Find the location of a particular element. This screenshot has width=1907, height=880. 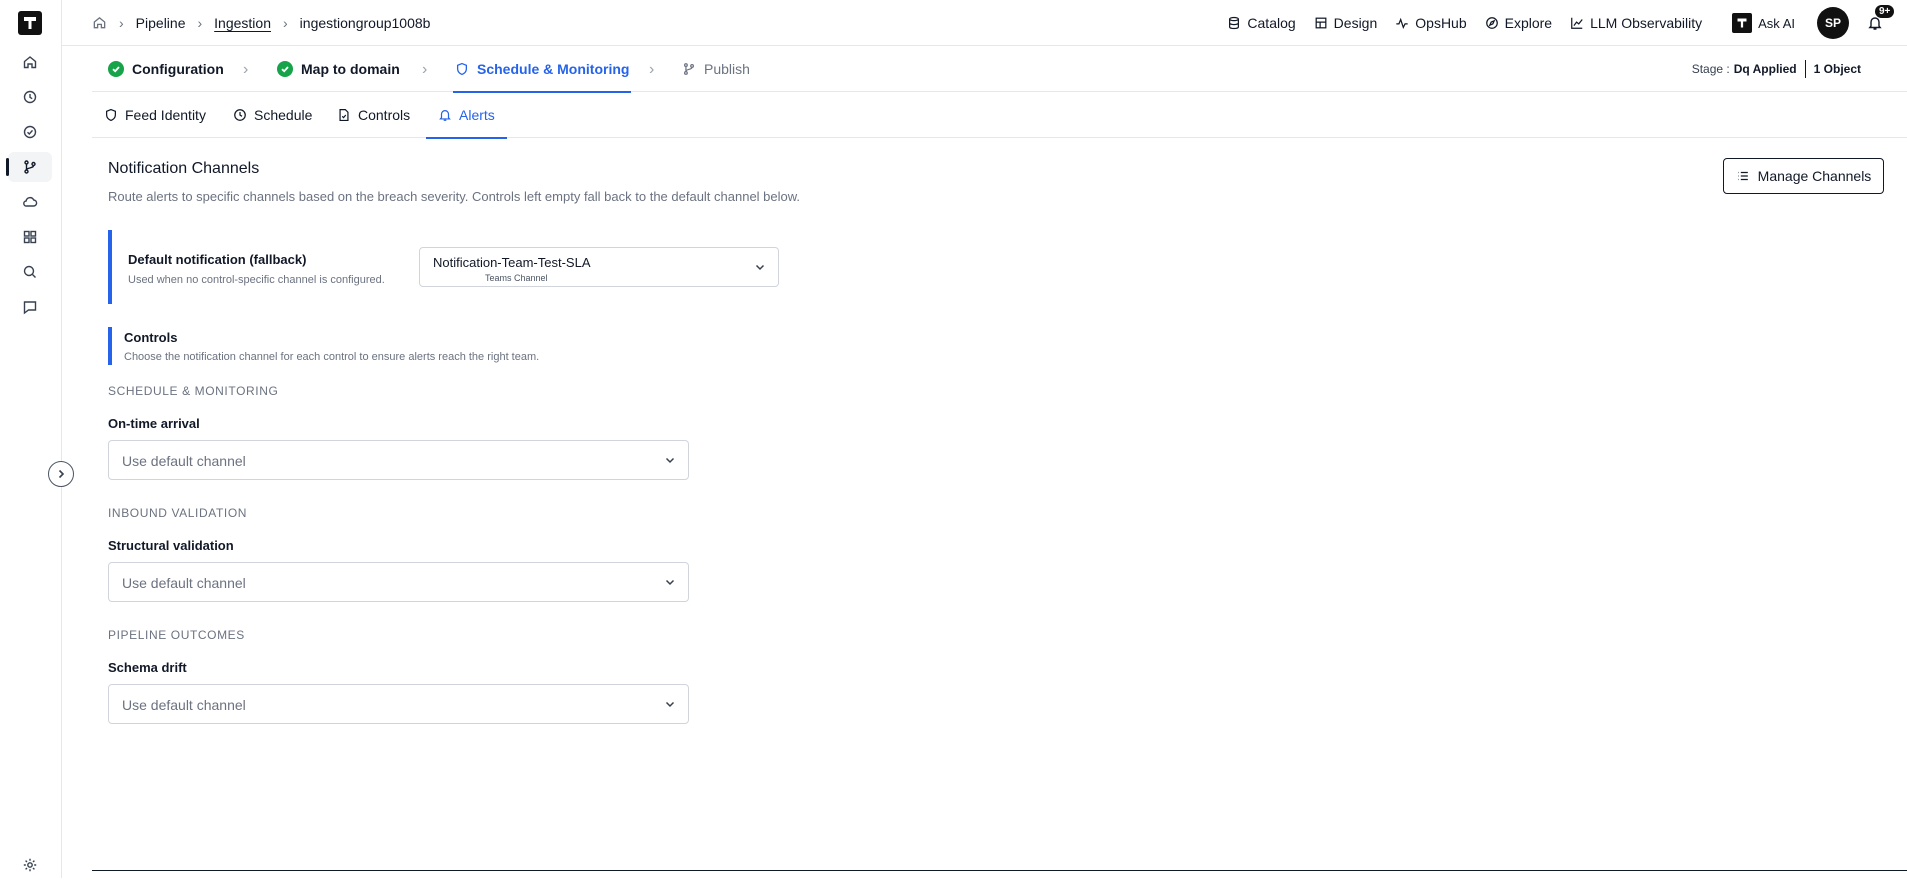

ask-ai-button: Ask AI is located at coordinates (1763, 23).